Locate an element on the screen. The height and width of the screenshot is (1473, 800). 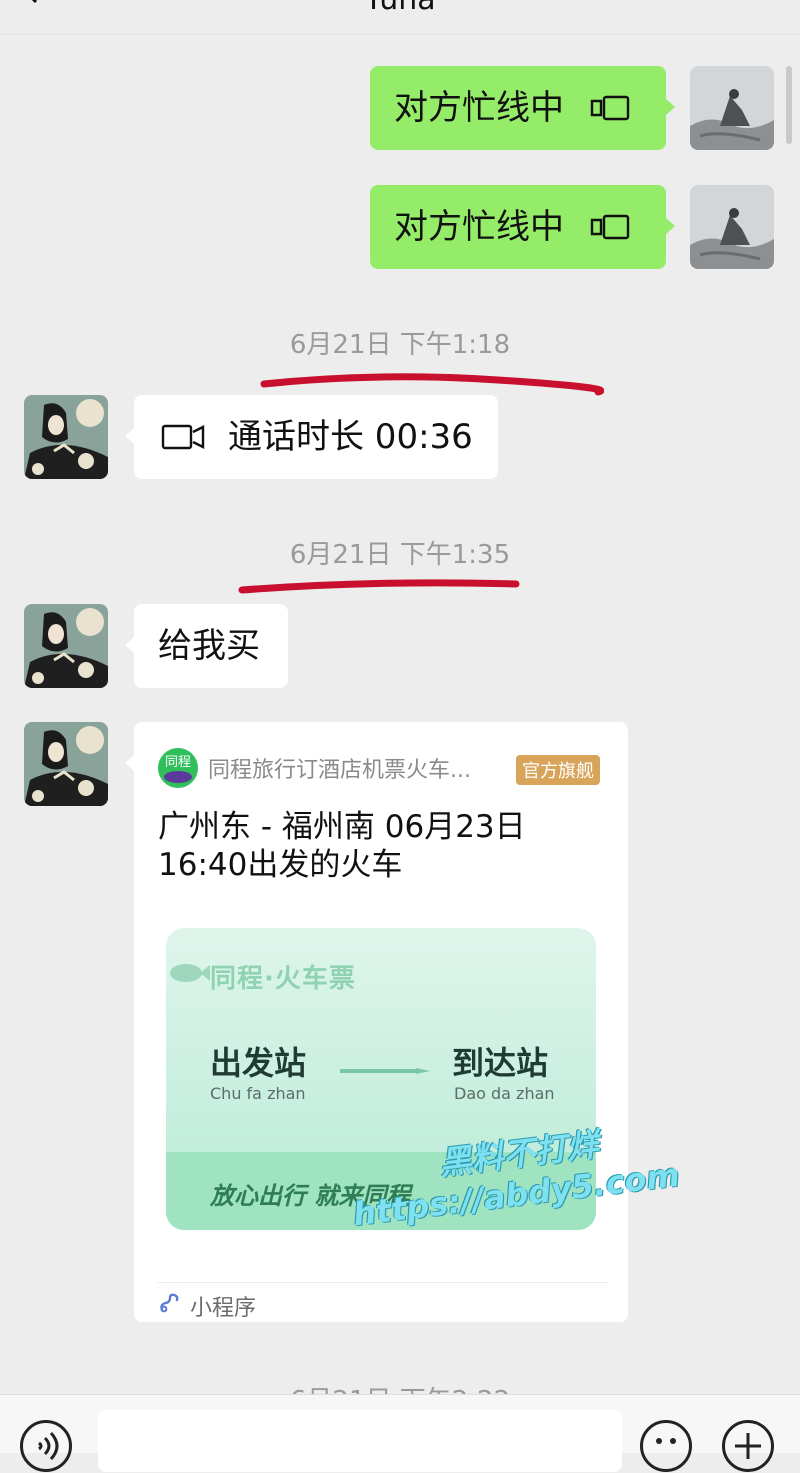
more-options-button is located at coordinates (748, 1446).